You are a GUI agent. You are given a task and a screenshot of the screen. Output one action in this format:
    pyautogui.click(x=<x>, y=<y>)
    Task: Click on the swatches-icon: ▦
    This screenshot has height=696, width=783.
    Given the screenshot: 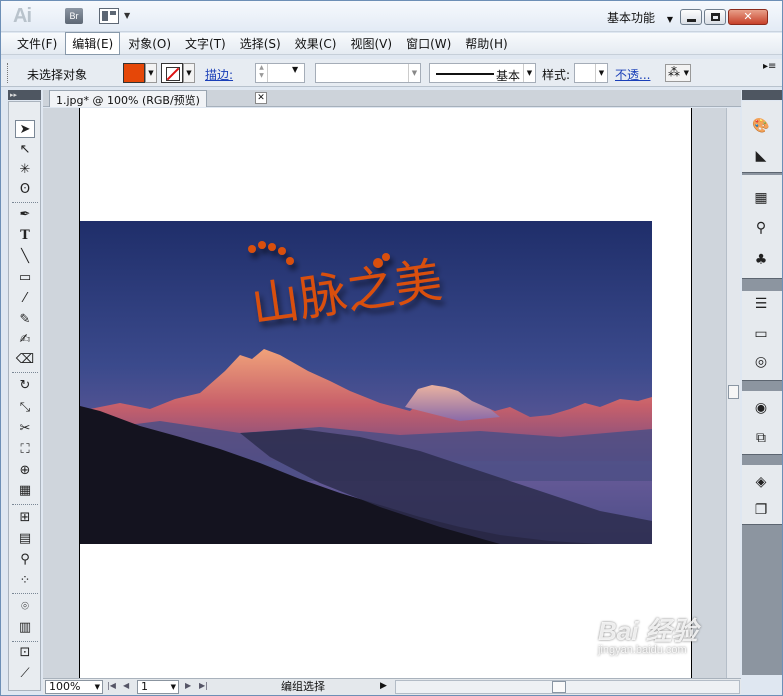 What is the action you would take?
    pyautogui.click(x=761, y=198)
    